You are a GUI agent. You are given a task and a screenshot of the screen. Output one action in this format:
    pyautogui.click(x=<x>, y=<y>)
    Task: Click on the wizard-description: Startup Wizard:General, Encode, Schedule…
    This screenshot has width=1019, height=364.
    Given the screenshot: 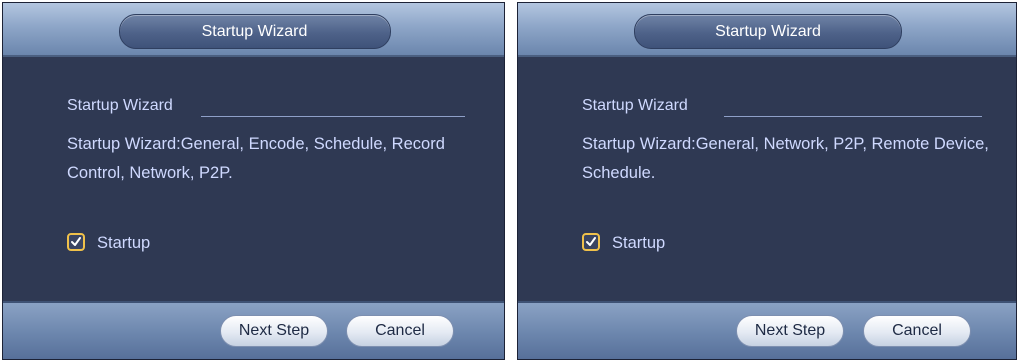 What is the action you would take?
    pyautogui.click(x=256, y=158)
    